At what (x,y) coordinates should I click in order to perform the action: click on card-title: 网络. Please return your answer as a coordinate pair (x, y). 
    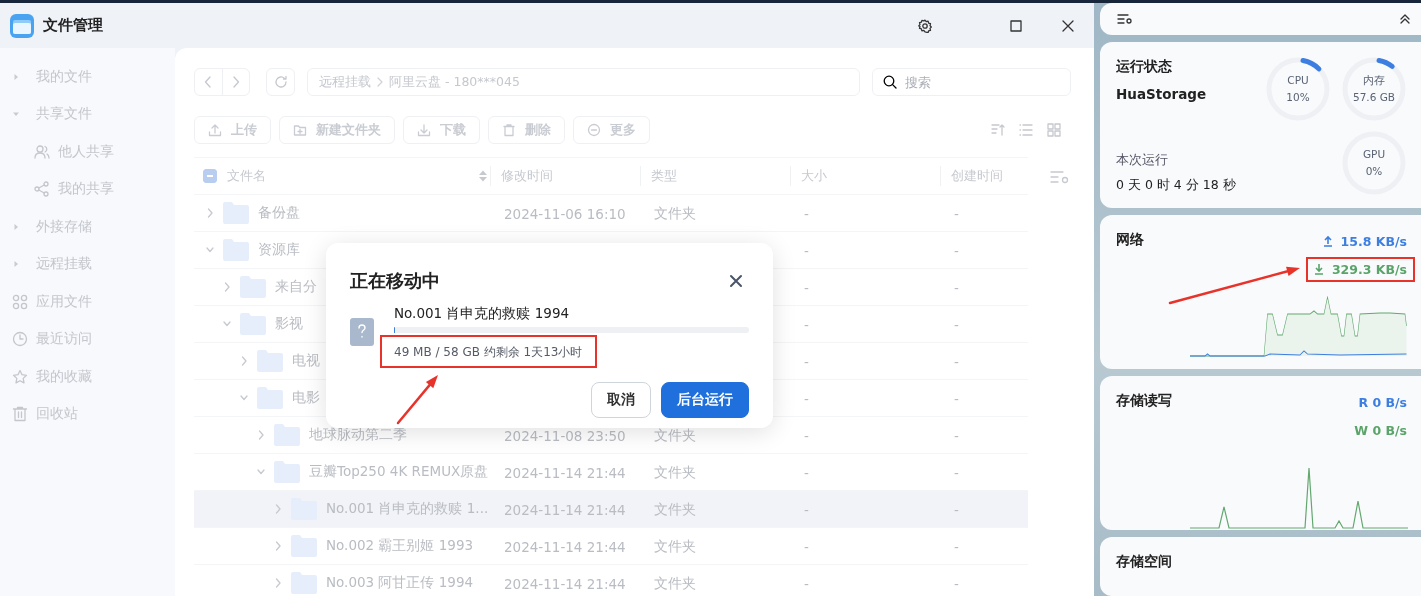
    Looking at the image, I should click on (1130, 239).